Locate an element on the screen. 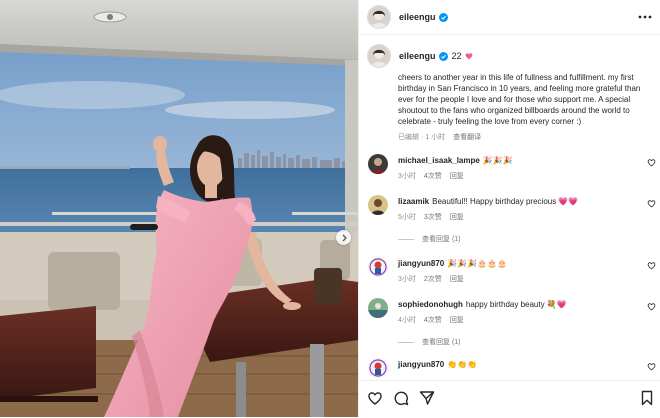 The width and height of the screenshot is (660, 418). post-header: eileengu is located at coordinates (509, 17).